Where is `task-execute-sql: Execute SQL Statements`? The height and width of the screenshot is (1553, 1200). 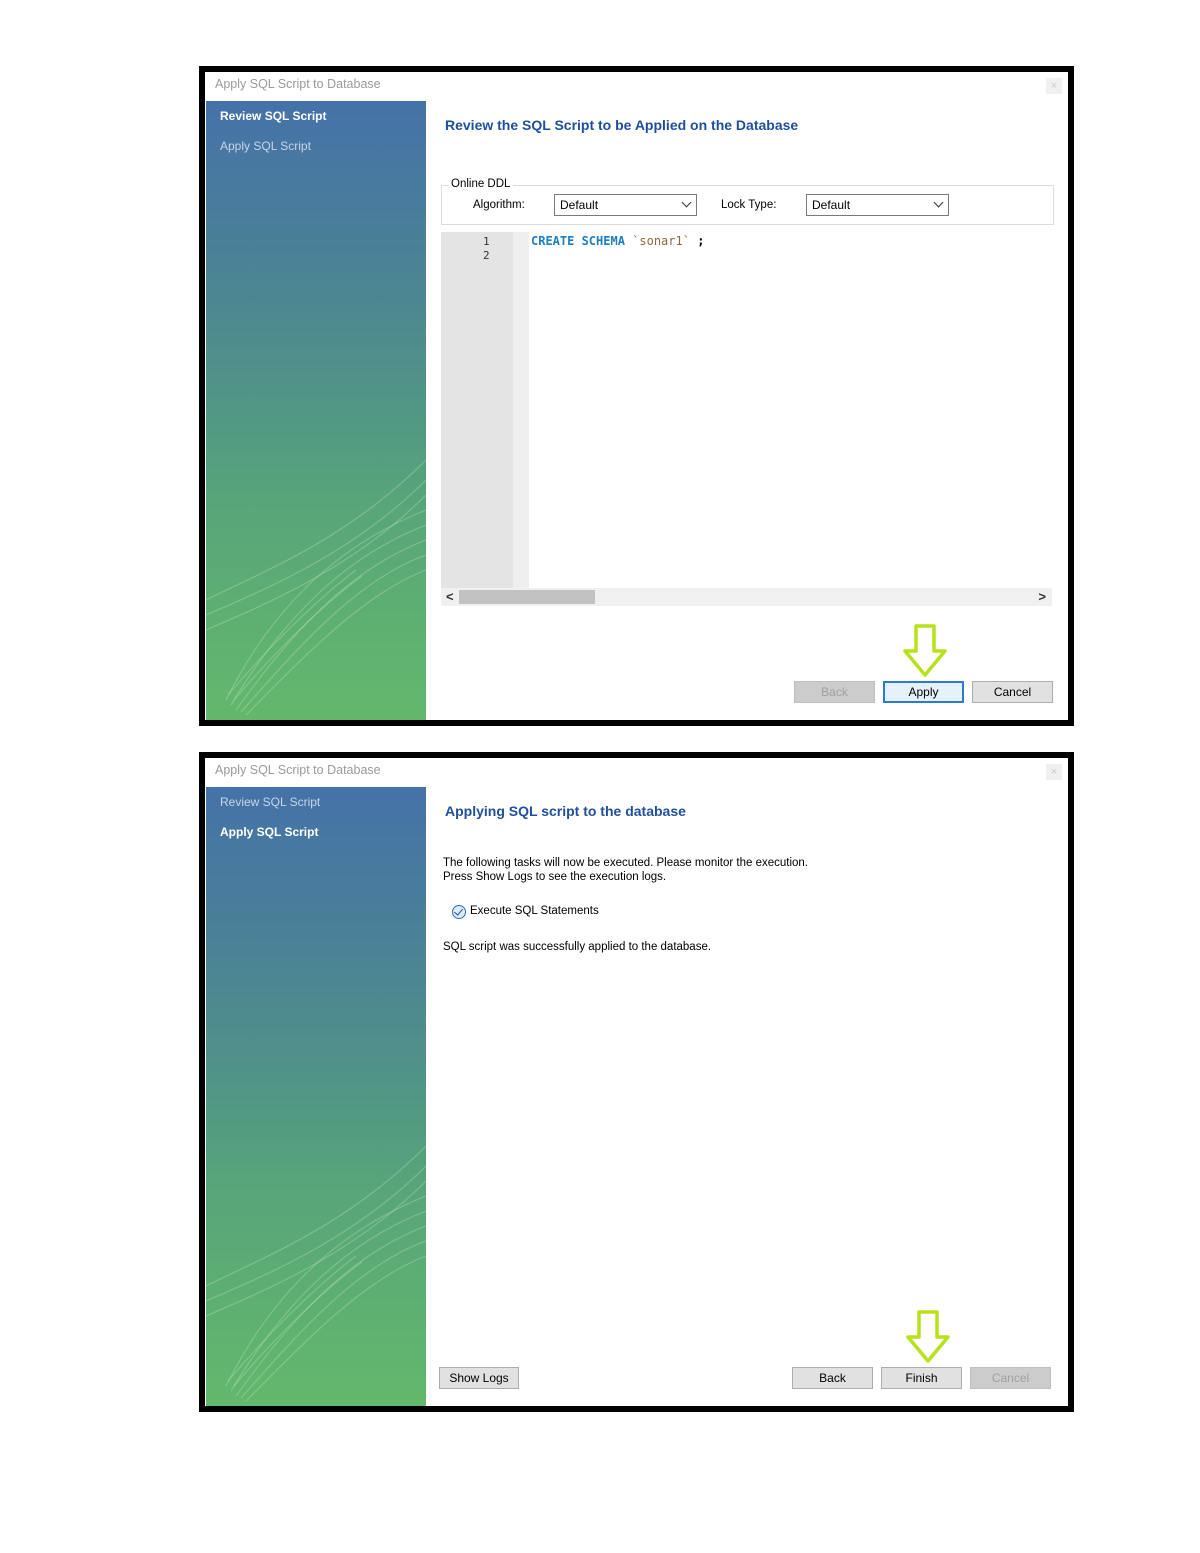 task-execute-sql: Execute SQL Statements is located at coordinates (534, 911).